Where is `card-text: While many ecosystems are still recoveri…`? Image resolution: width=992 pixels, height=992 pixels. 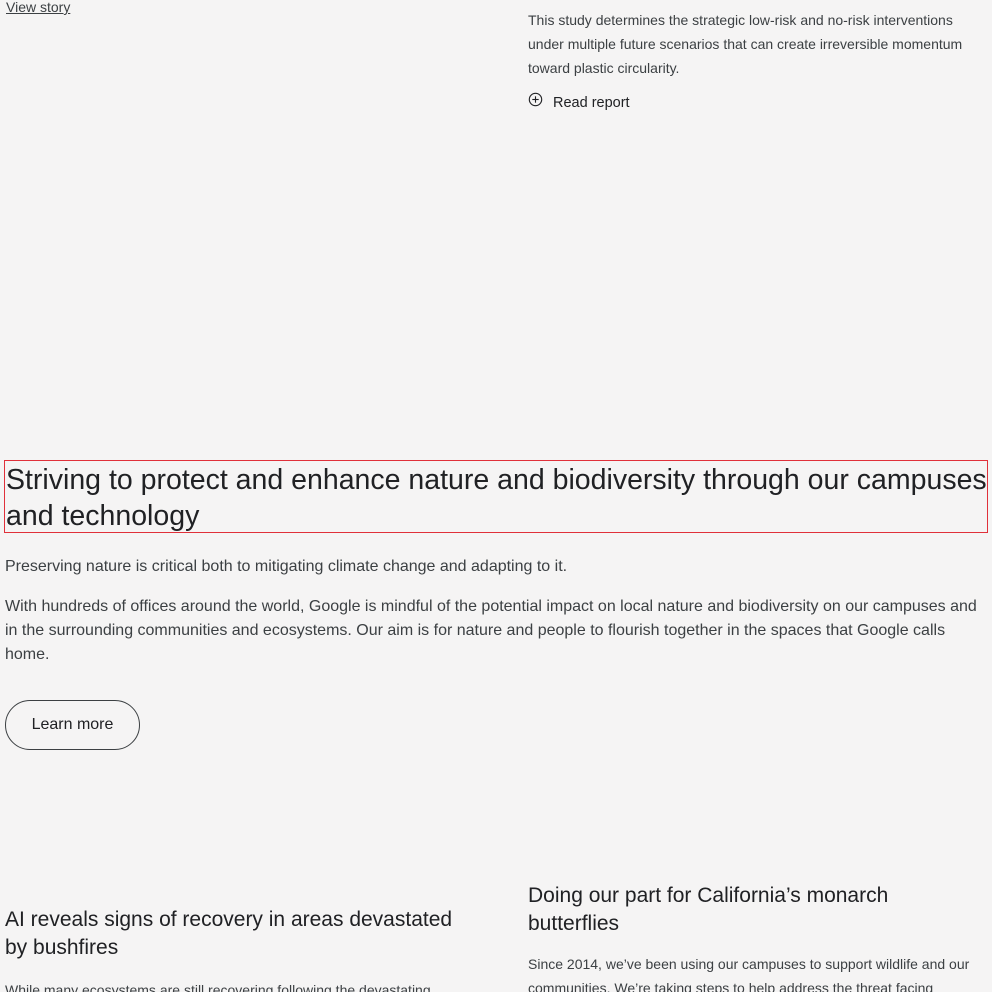
card-text: While many ecosystems are still recoveri… is located at coordinates (218, 987).